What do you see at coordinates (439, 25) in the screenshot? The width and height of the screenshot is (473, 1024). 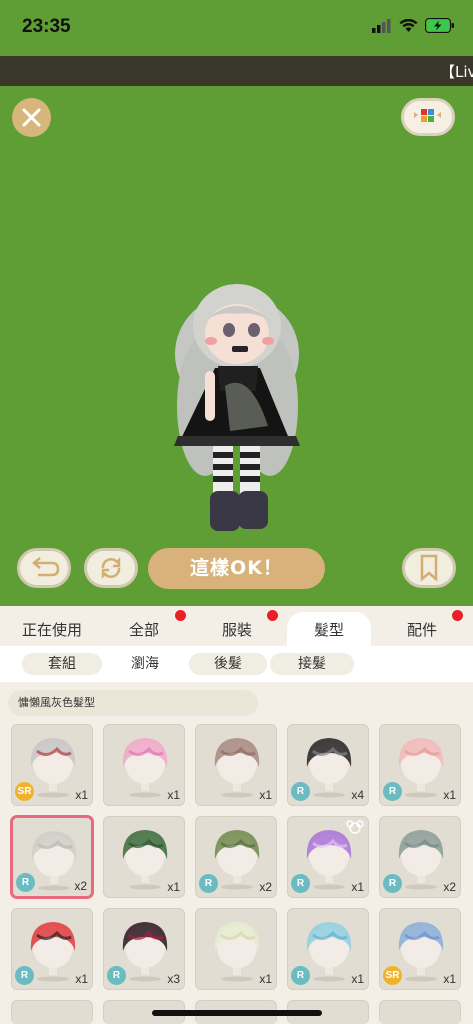 I see `battery-charging-icon` at bounding box center [439, 25].